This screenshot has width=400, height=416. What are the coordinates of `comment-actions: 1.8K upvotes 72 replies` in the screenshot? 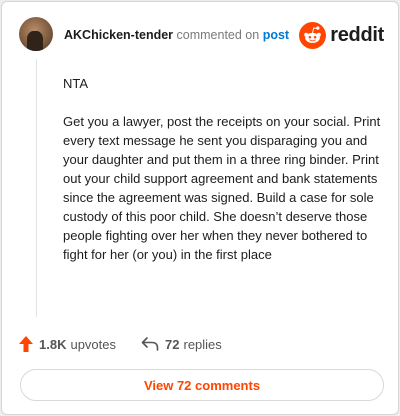 It's located at (120, 344).